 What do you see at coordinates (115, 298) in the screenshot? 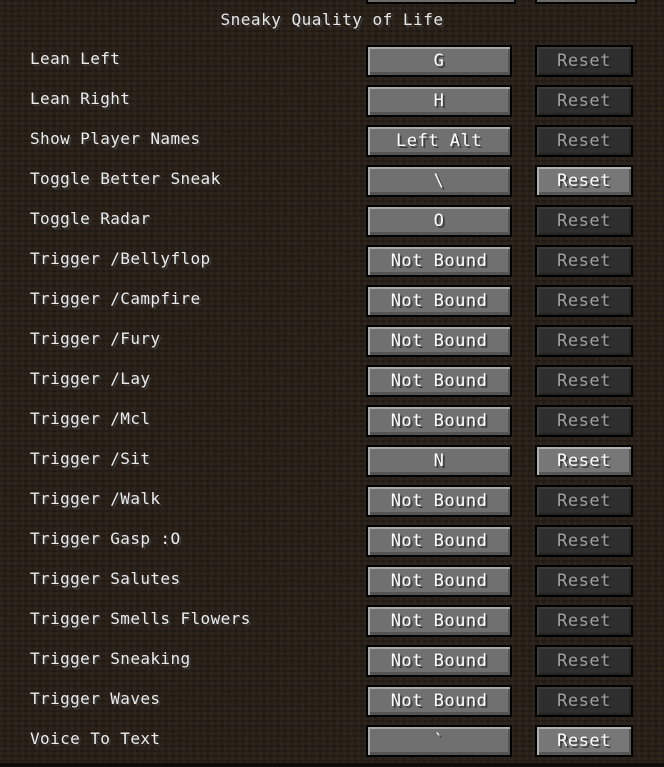
I see `keybind-label: Trigger /Campfire` at bounding box center [115, 298].